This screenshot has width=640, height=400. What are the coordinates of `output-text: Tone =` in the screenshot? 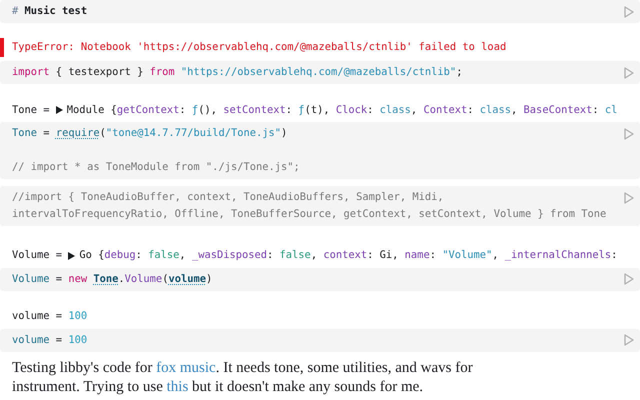 It's located at (31, 110).